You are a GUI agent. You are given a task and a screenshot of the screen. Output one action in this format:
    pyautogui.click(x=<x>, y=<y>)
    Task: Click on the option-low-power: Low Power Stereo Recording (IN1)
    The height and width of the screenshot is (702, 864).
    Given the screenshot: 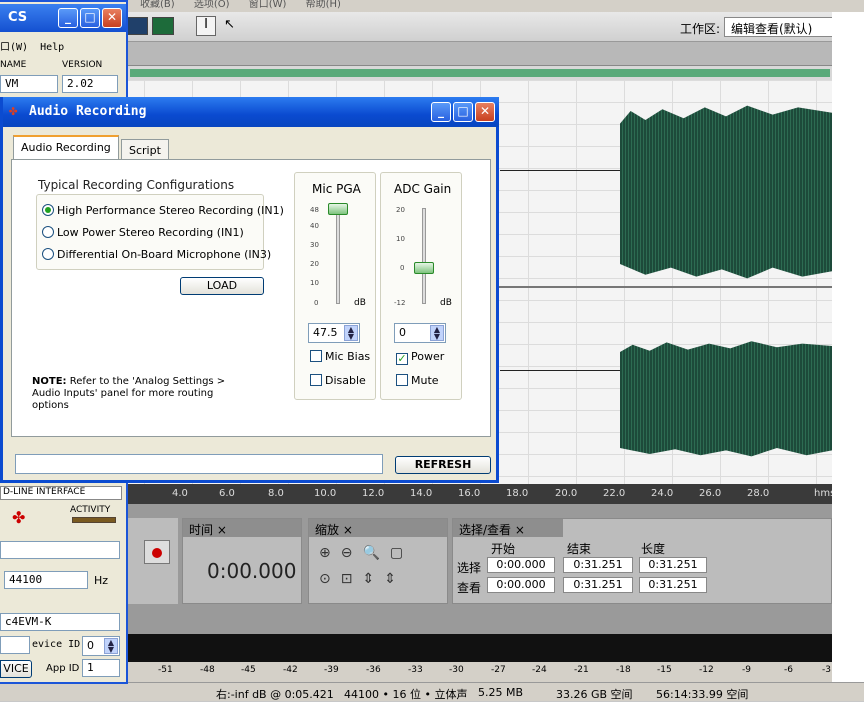 What is the action you would take?
    pyautogui.click(x=143, y=232)
    